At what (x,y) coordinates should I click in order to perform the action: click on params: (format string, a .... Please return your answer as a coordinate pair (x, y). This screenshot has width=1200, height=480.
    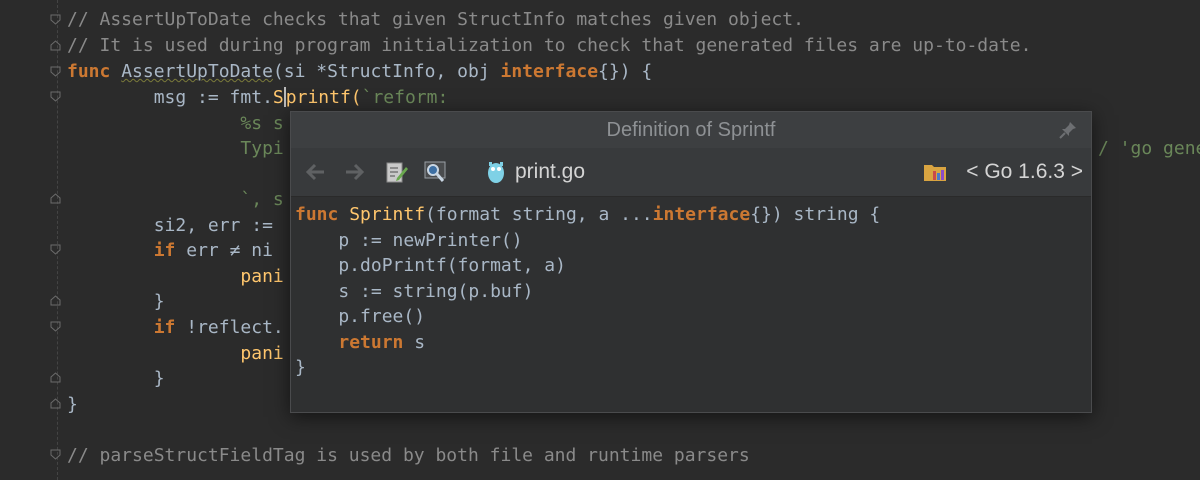
    Looking at the image, I should click on (539, 214).